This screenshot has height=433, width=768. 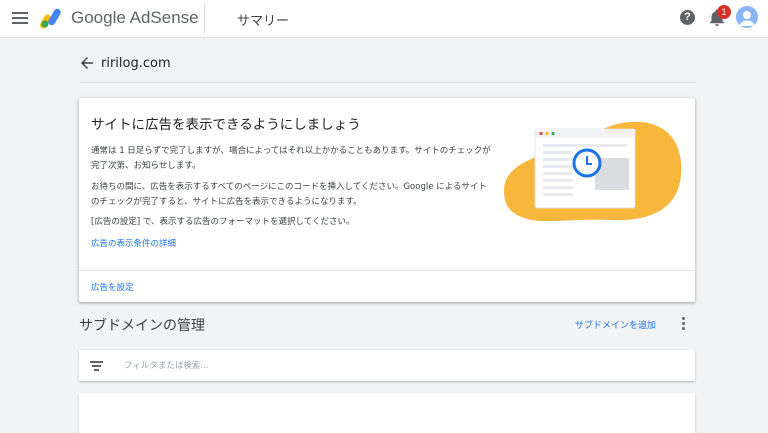 What do you see at coordinates (136, 63) in the screenshot?
I see `site-name: ririlog.com` at bounding box center [136, 63].